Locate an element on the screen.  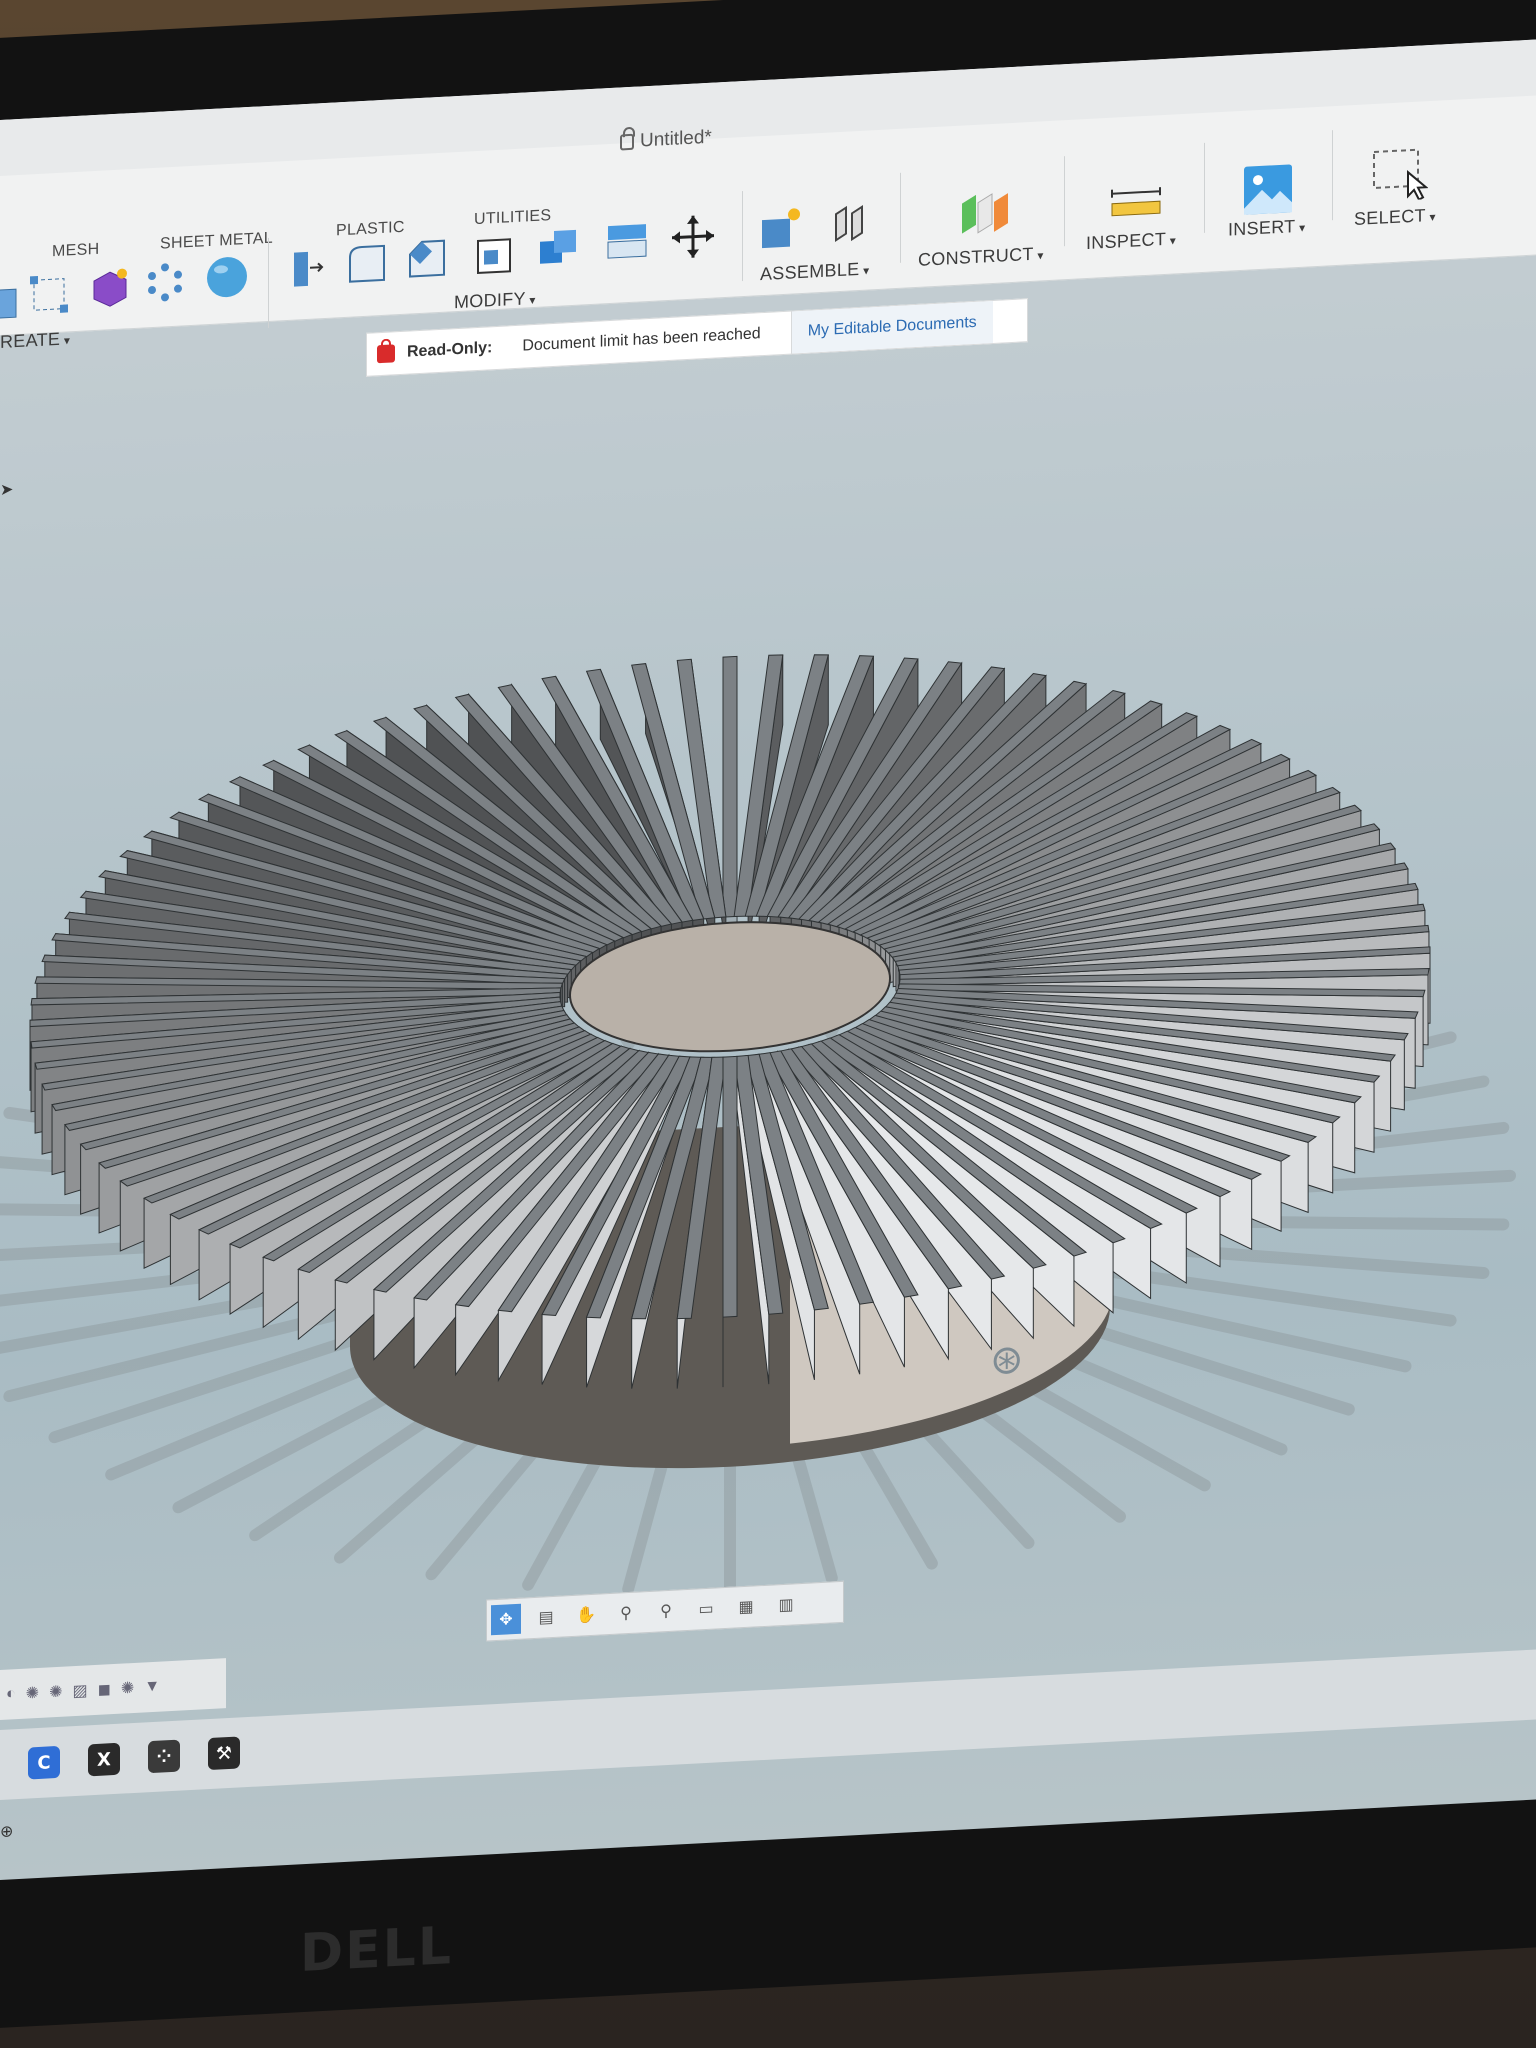
construct-menu: CONSTRUCT is located at coordinates (981, 257).